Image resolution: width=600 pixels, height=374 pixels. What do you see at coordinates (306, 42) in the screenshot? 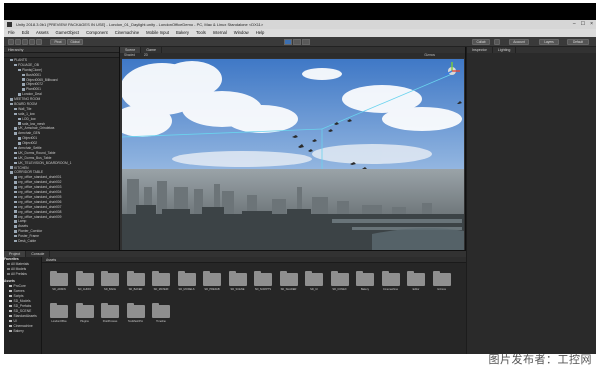
I see `step-button` at bounding box center [306, 42].